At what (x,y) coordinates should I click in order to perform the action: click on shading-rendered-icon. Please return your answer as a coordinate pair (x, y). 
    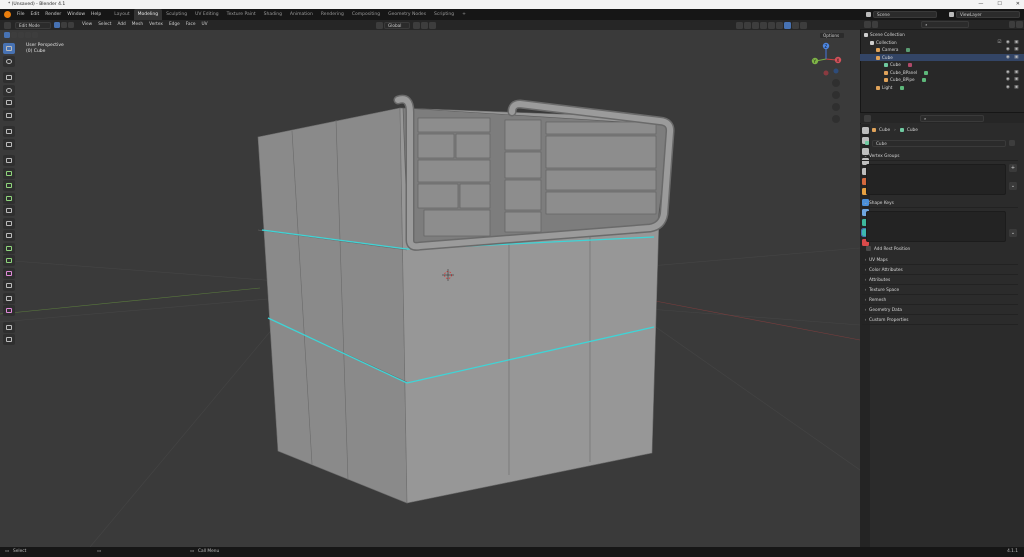
    Looking at the image, I should click on (803, 25).